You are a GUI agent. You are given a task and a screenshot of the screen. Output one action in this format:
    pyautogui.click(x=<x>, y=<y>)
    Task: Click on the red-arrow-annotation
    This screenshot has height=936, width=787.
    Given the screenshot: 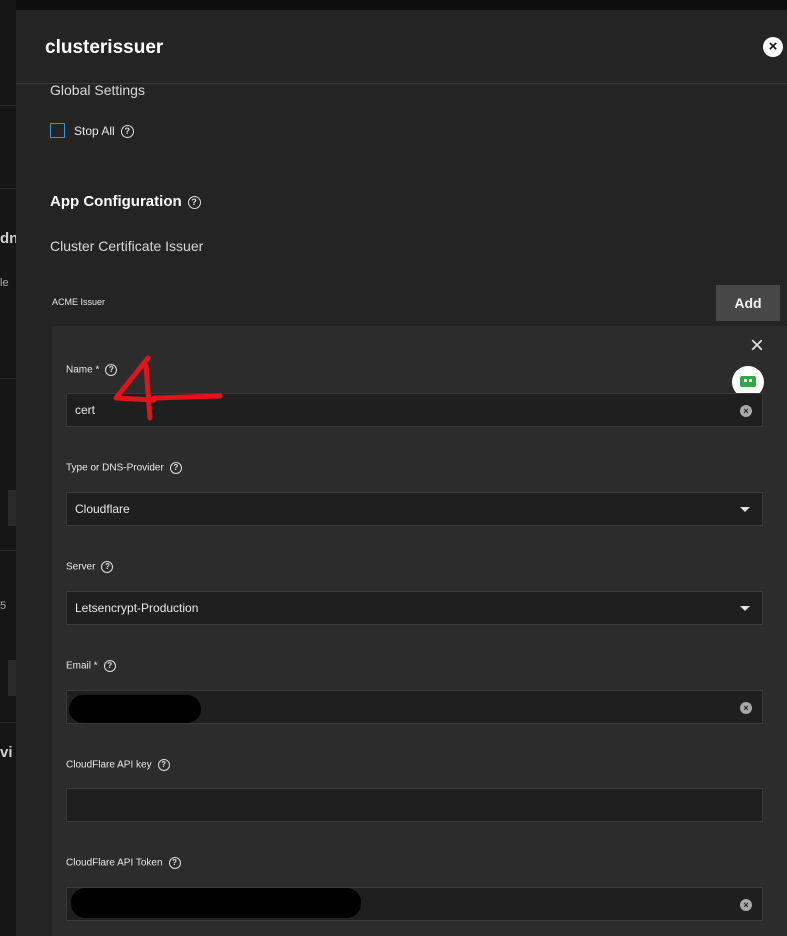 What is the action you would take?
    pyautogui.click(x=168, y=388)
    